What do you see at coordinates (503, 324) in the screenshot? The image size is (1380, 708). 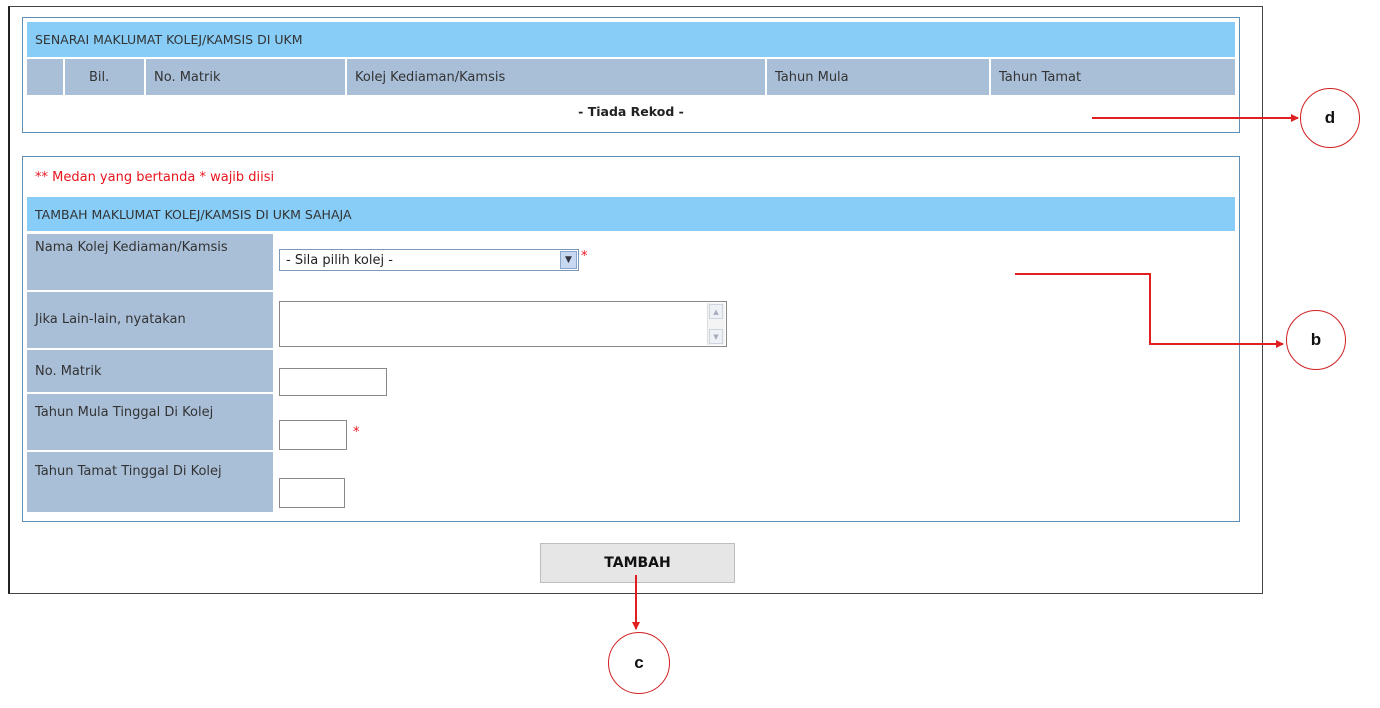 I see `other-textarea: ▲ ▼` at bounding box center [503, 324].